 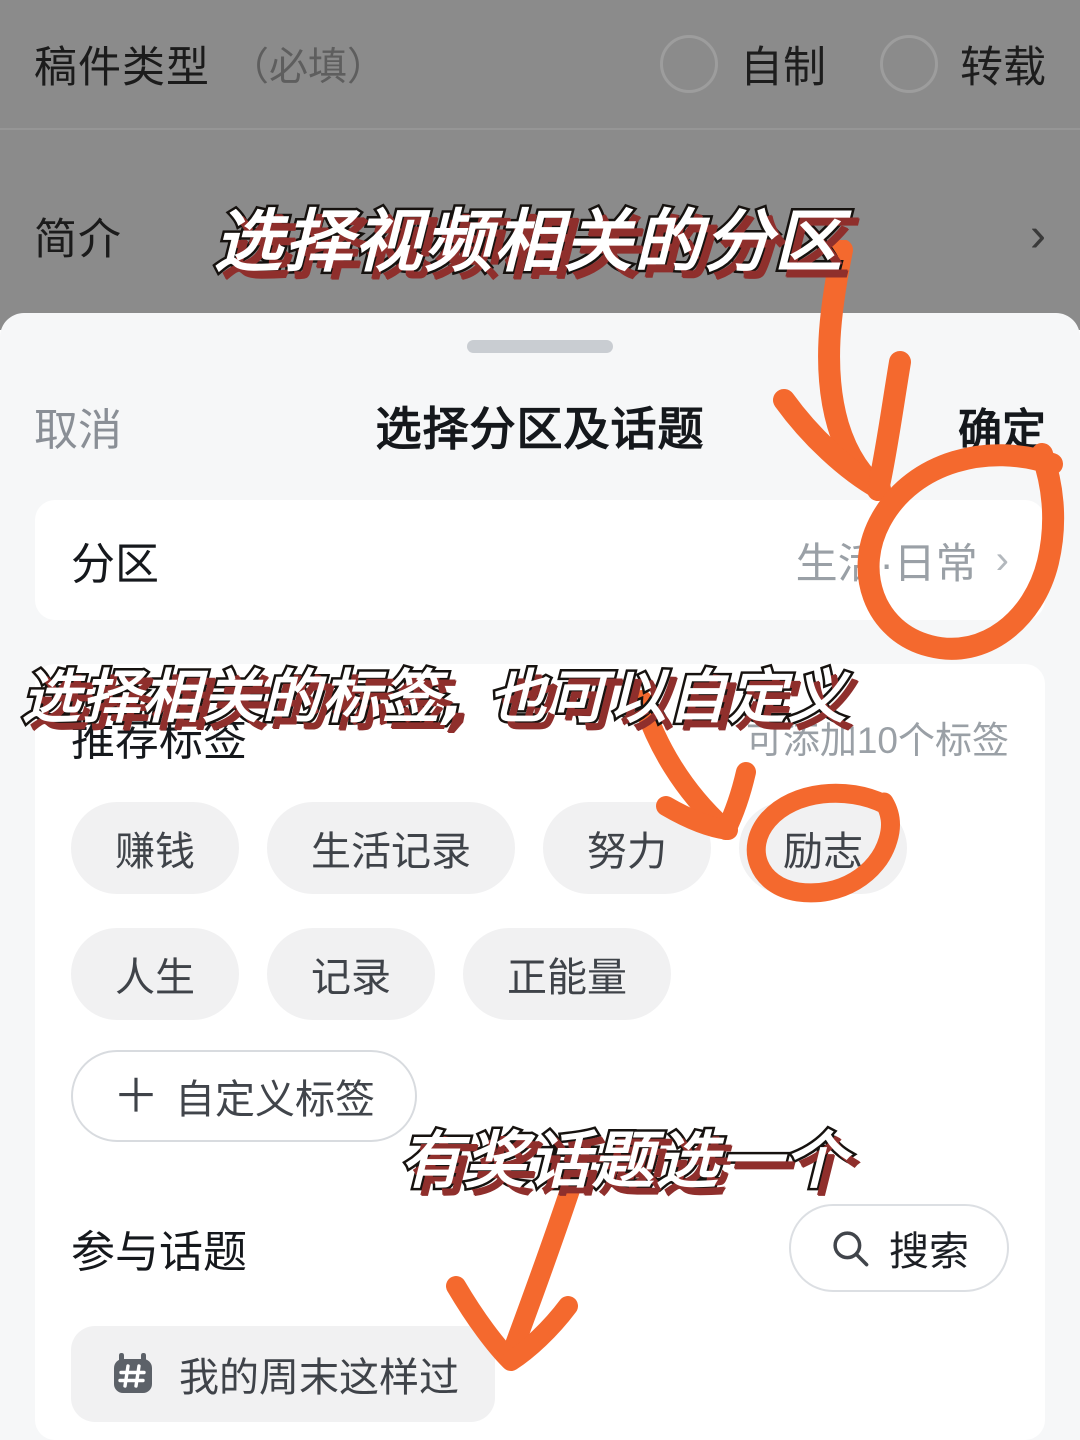 What do you see at coordinates (275, 1100) in the screenshot?
I see `custom-tag-label: 自定义标签` at bounding box center [275, 1100].